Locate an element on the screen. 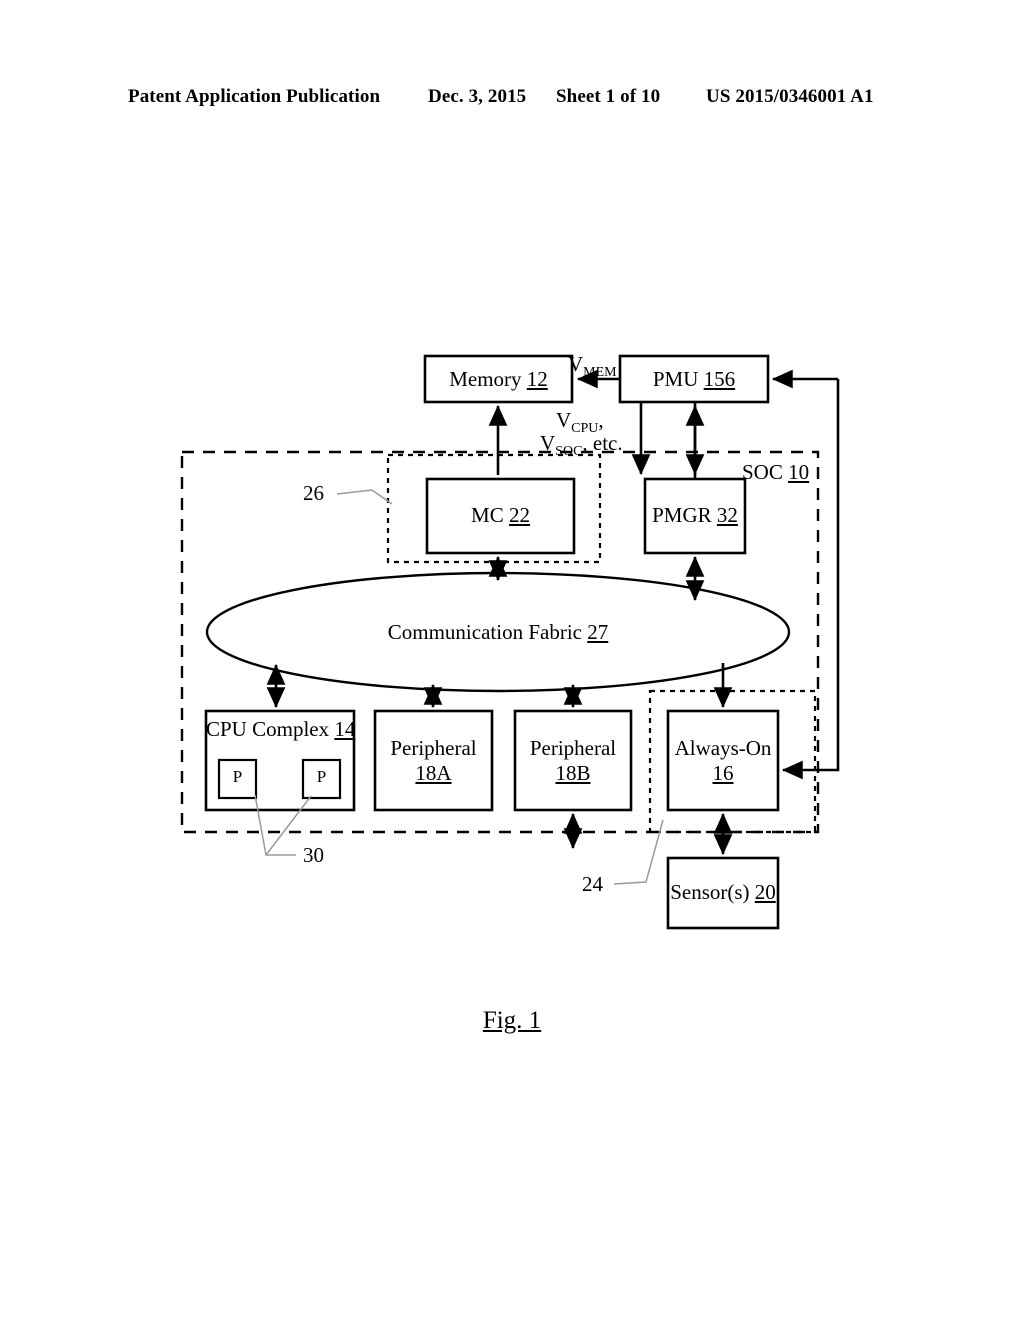 This screenshot has height=1320, width=1024. always-on-block-outline is located at coordinates (723, 760).